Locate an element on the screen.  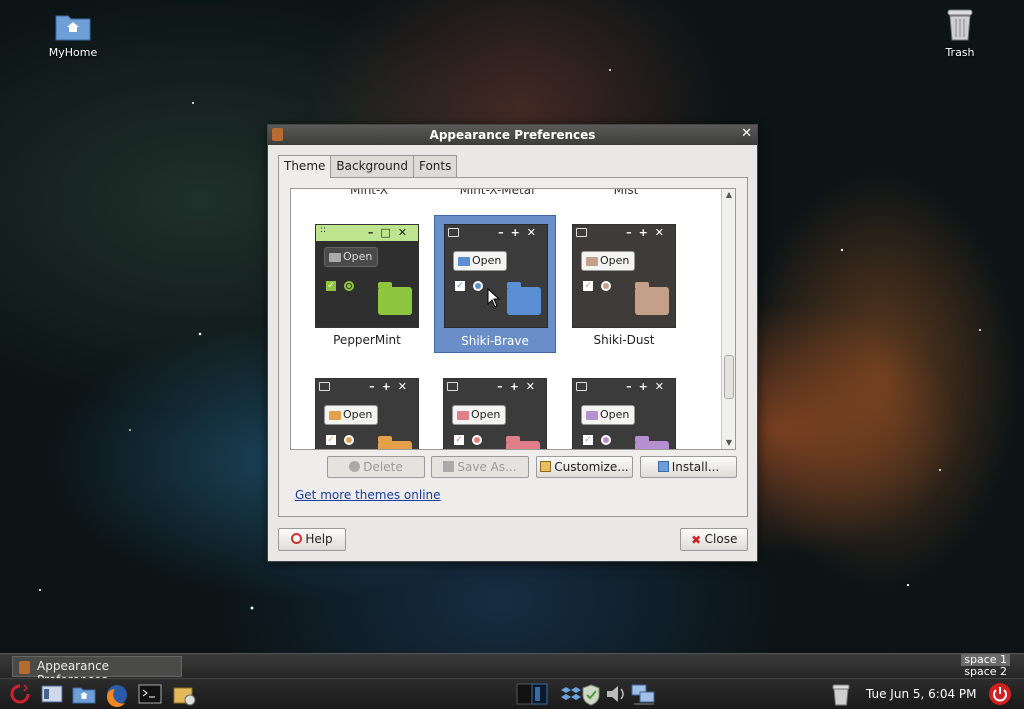
close-icon: ✕ is located at coordinates (746, 133).